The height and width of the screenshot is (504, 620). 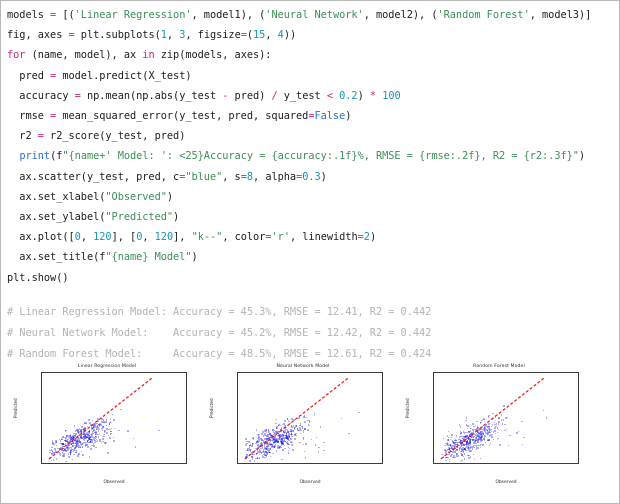 I want to click on code-token: "blue", so click(x=204, y=176).